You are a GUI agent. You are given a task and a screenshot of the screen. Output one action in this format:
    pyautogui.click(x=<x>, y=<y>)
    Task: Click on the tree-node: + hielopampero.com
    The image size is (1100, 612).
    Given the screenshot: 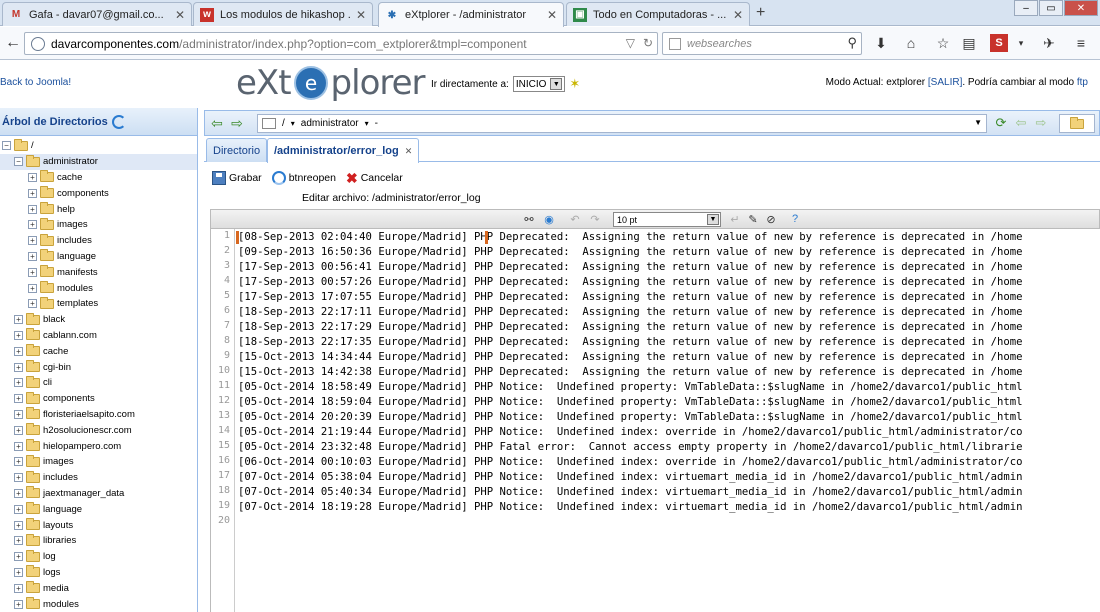 What is the action you would take?
    pyautogui.click(x=98, y=446)
    